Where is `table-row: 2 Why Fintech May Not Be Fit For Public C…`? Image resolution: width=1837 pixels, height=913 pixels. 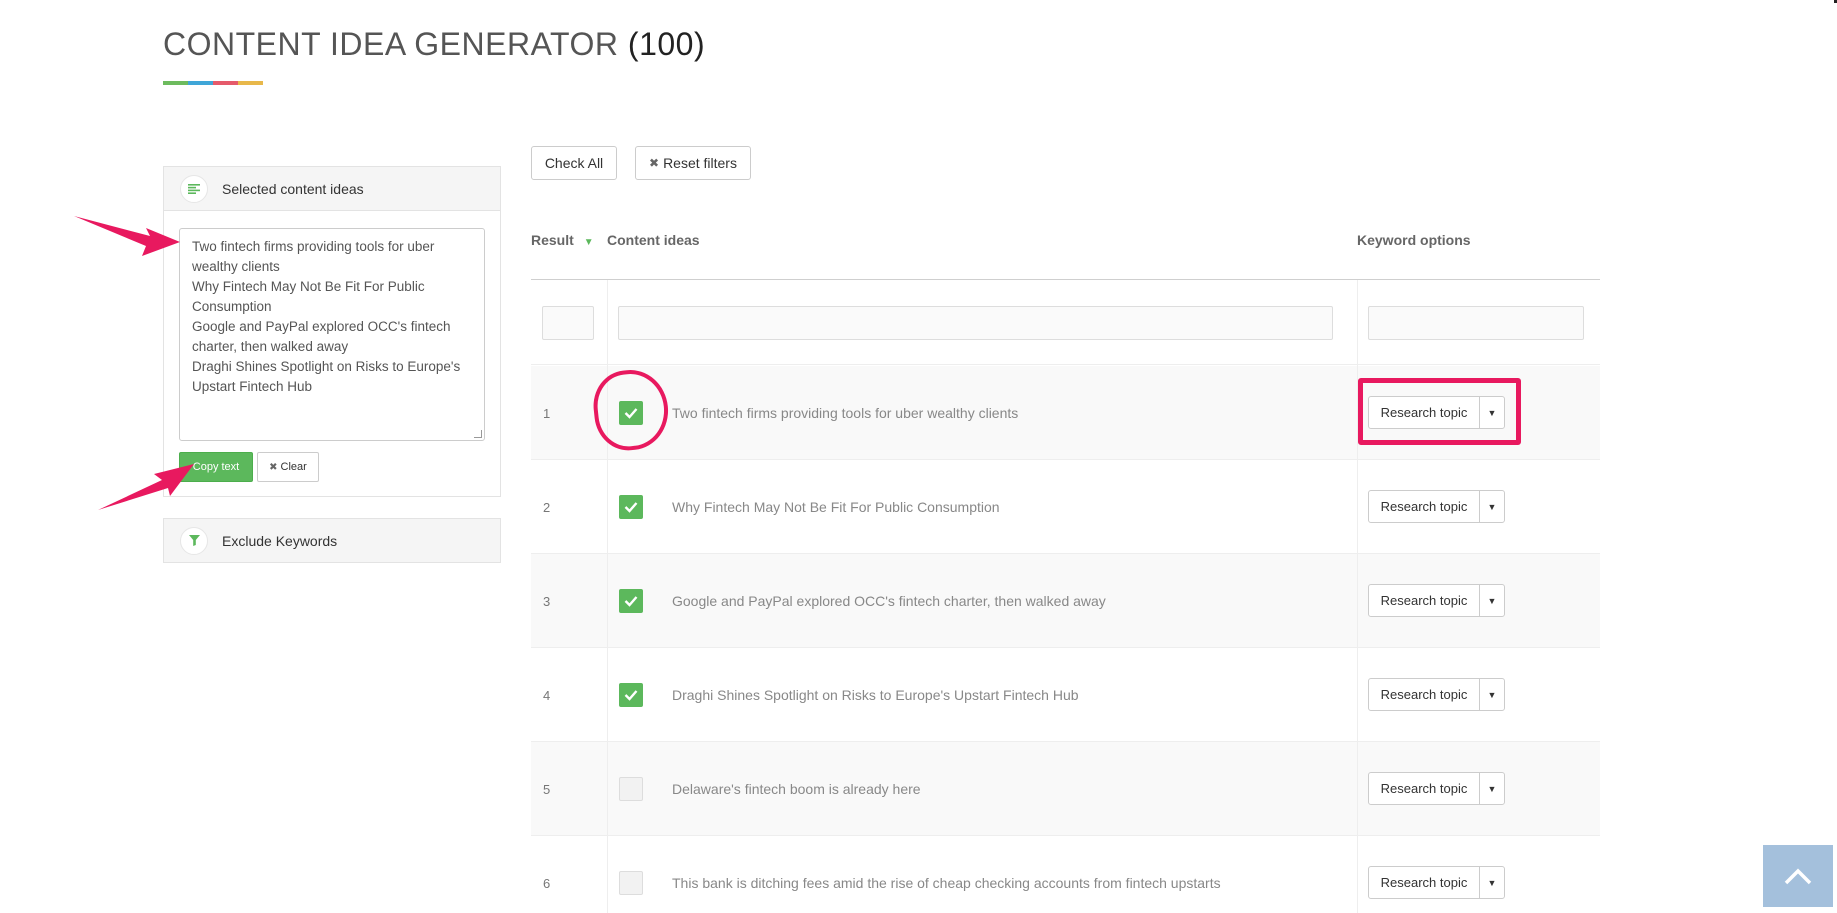
table-row: 2 Why Fintech May Not Be Fit For Public C… is located at coordinates (1065, 507).